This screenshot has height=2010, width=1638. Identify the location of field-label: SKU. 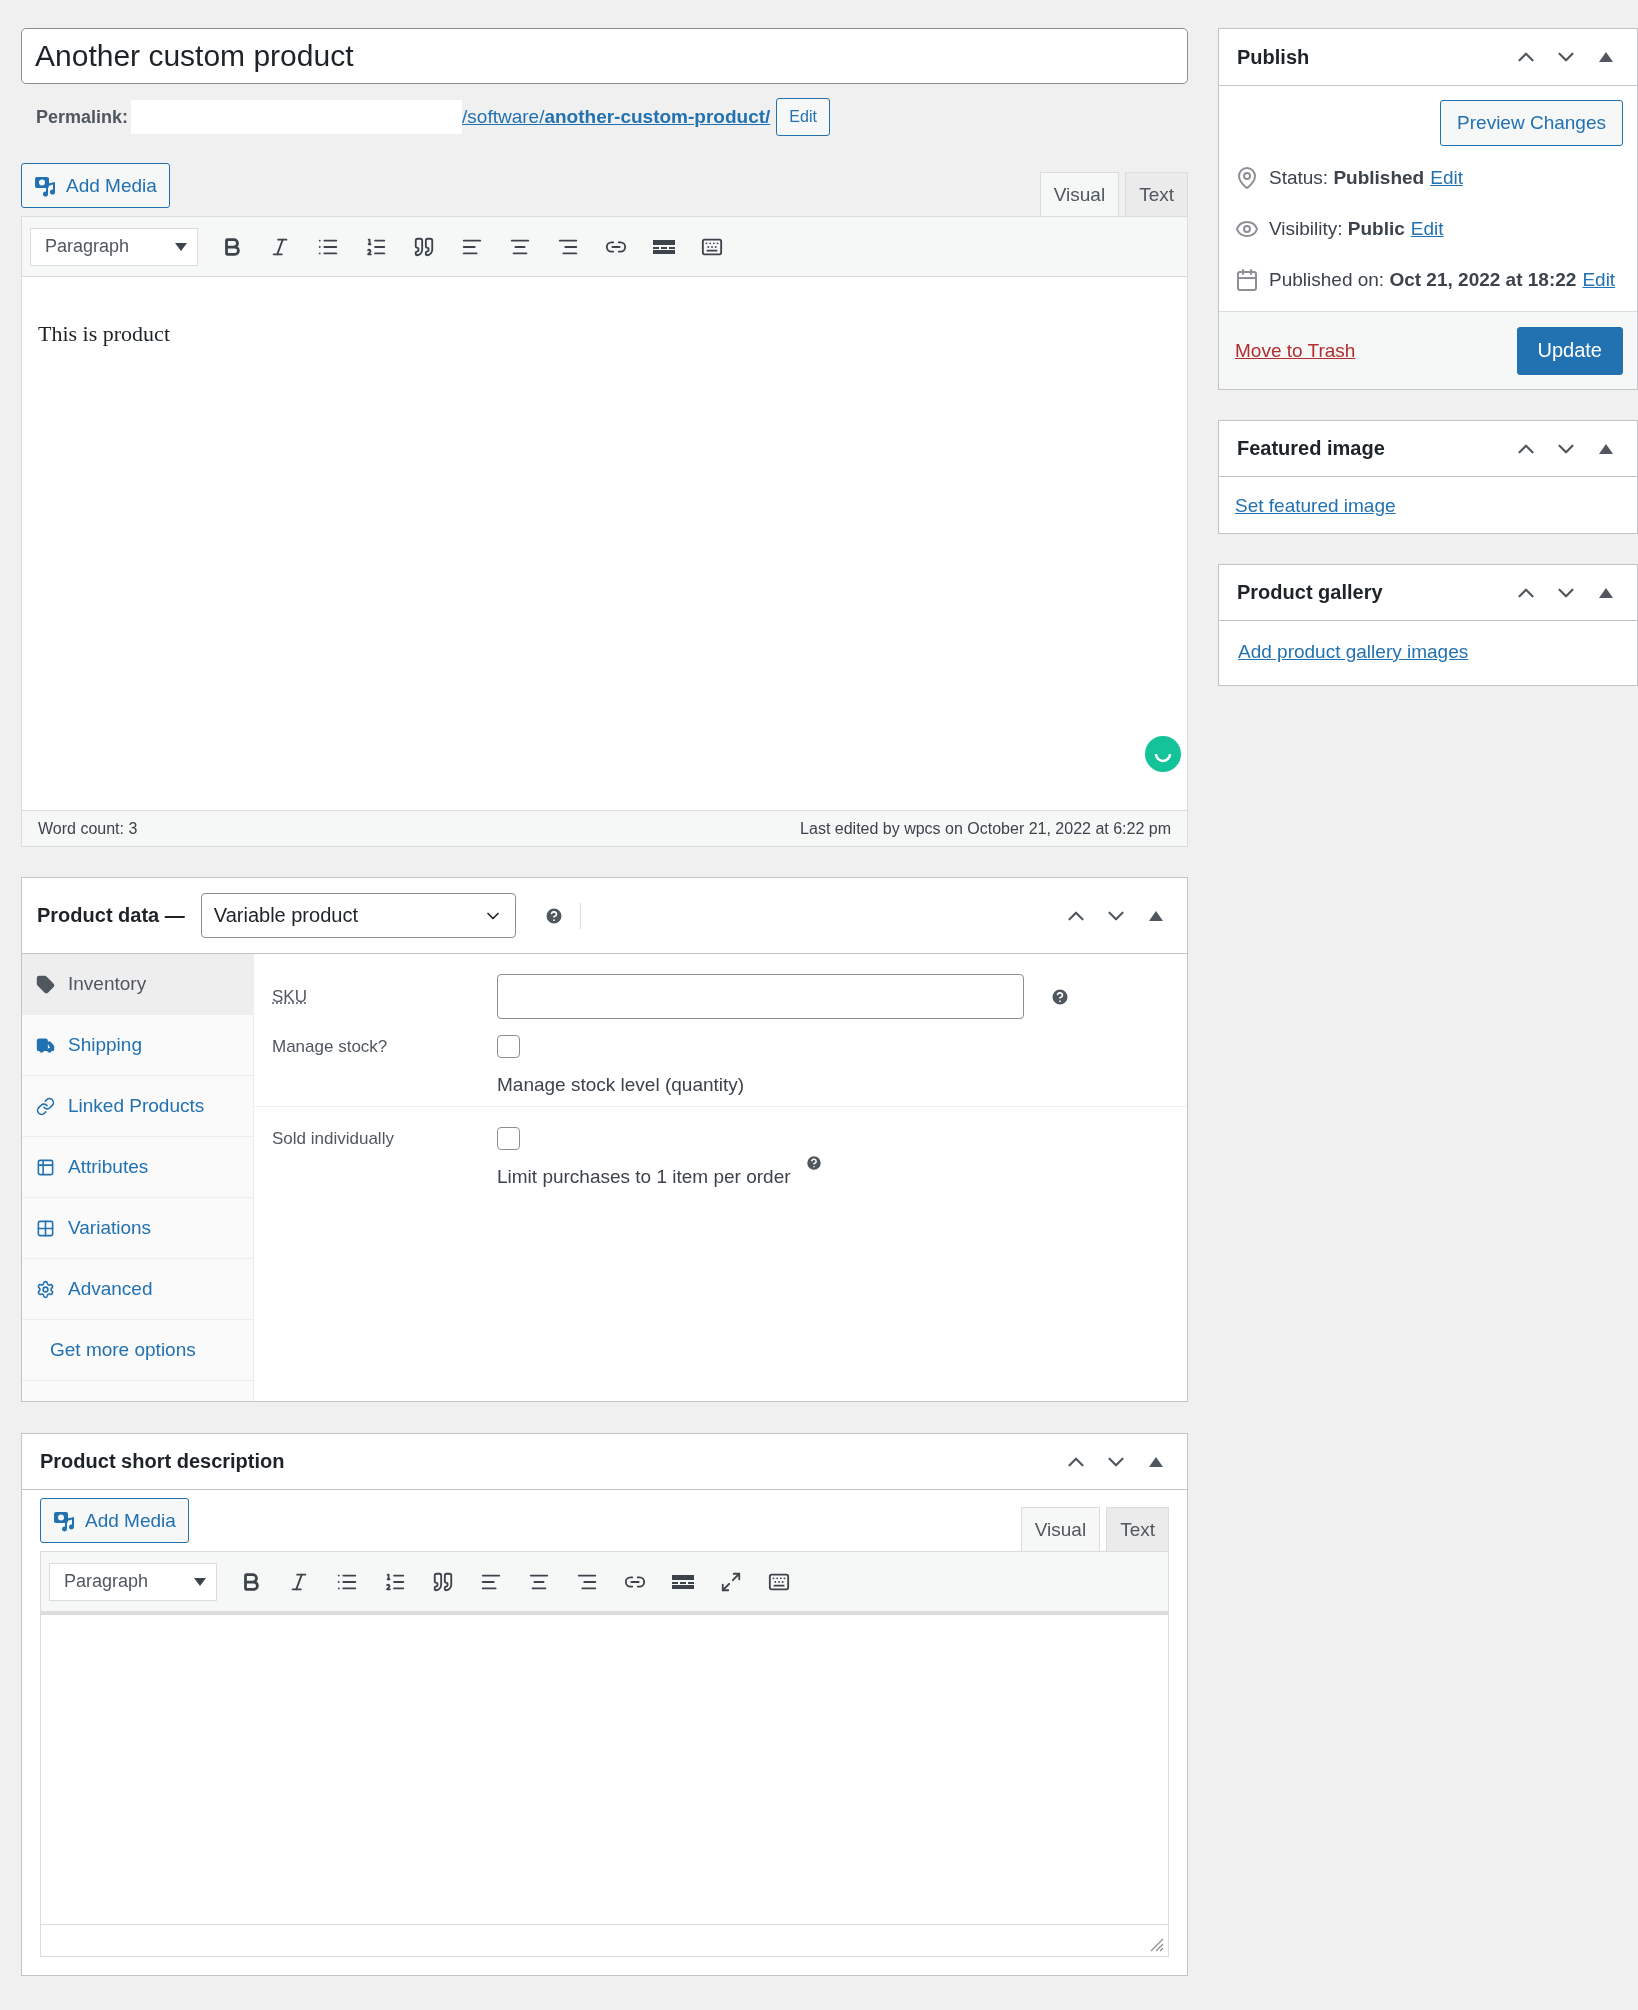
(290, 996).